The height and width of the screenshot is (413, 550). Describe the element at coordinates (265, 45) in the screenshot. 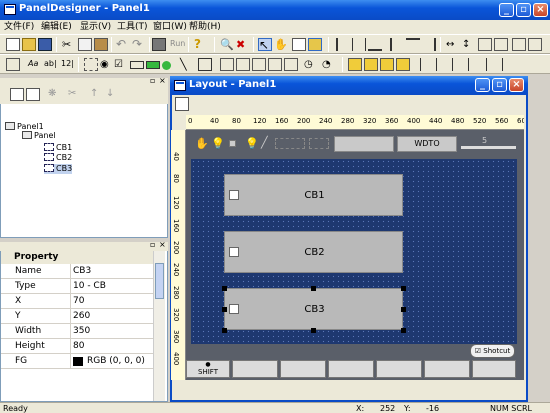

I see `pointer-icon: ↖` at that location.